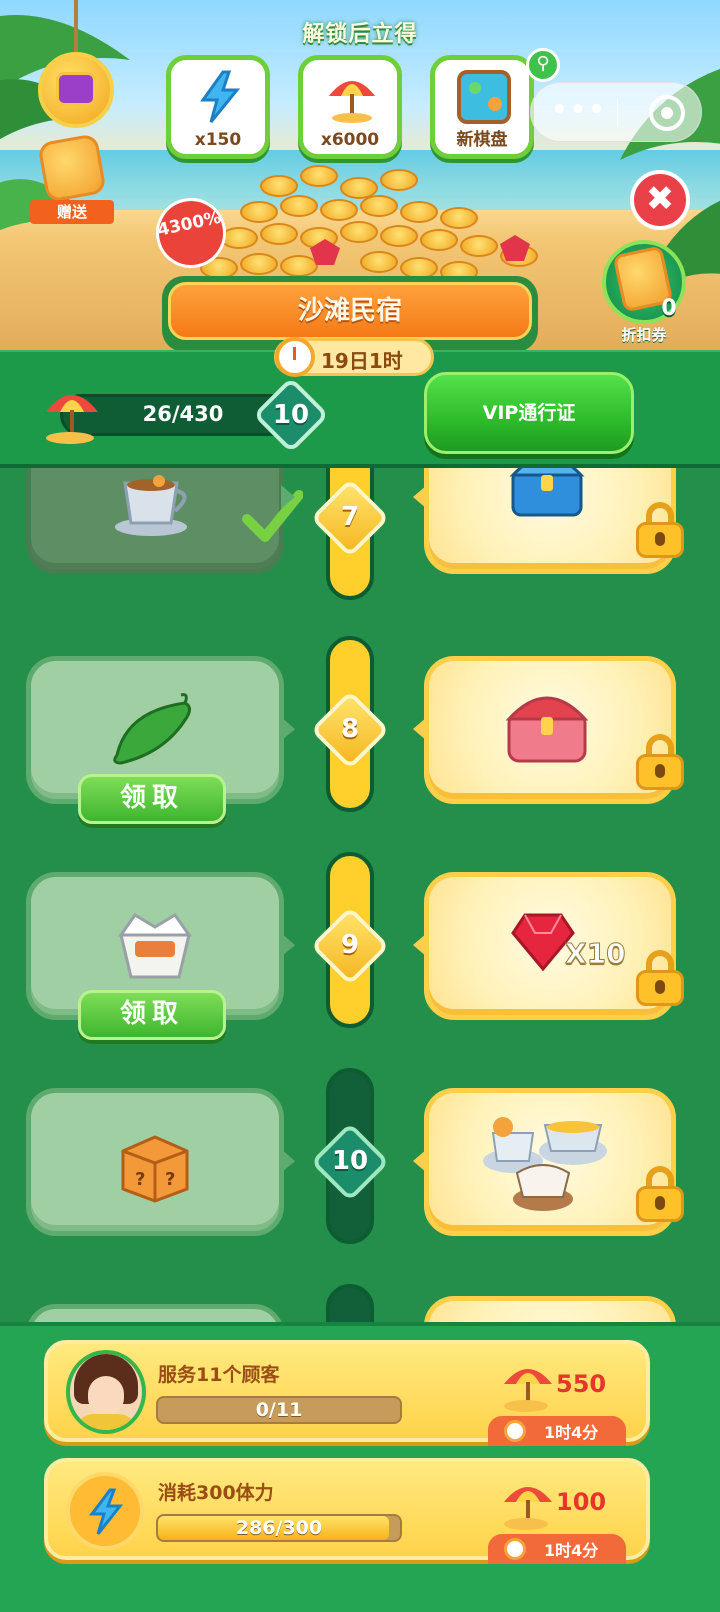  What do you see at coordinates (547, 492) in the screenshot?
I see `blue-chest-icon` at bounding box center [547, 492].